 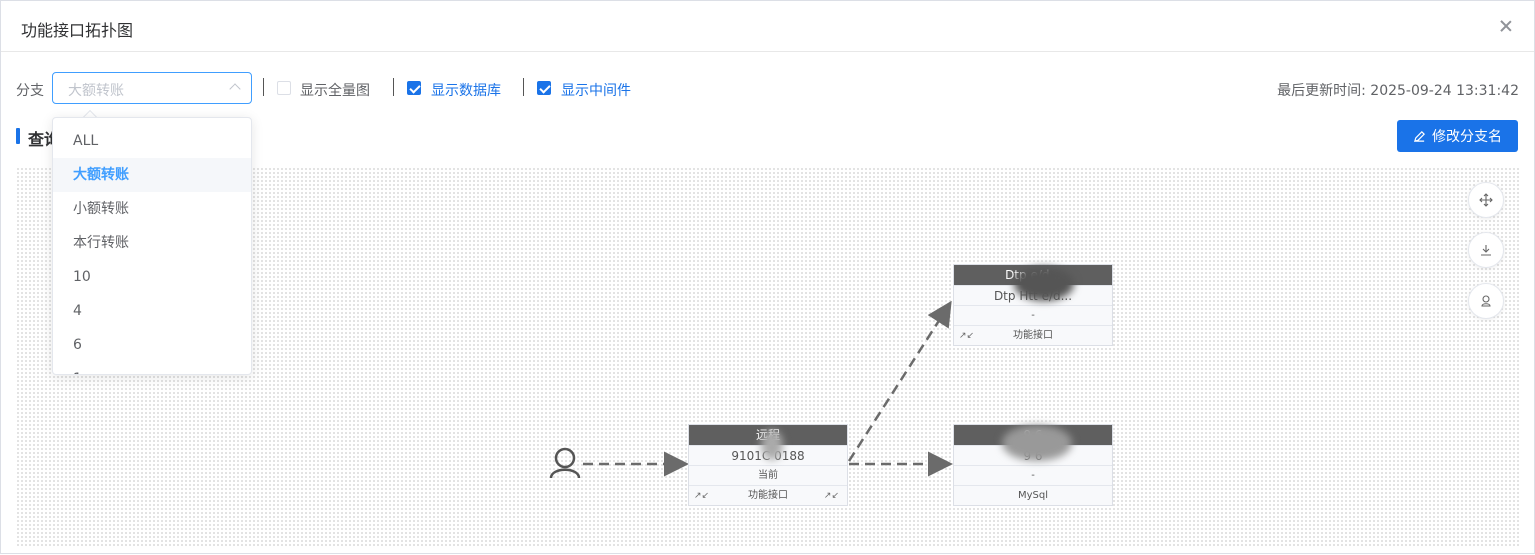 I want to click on move-button, so click(x=1486, y=200).